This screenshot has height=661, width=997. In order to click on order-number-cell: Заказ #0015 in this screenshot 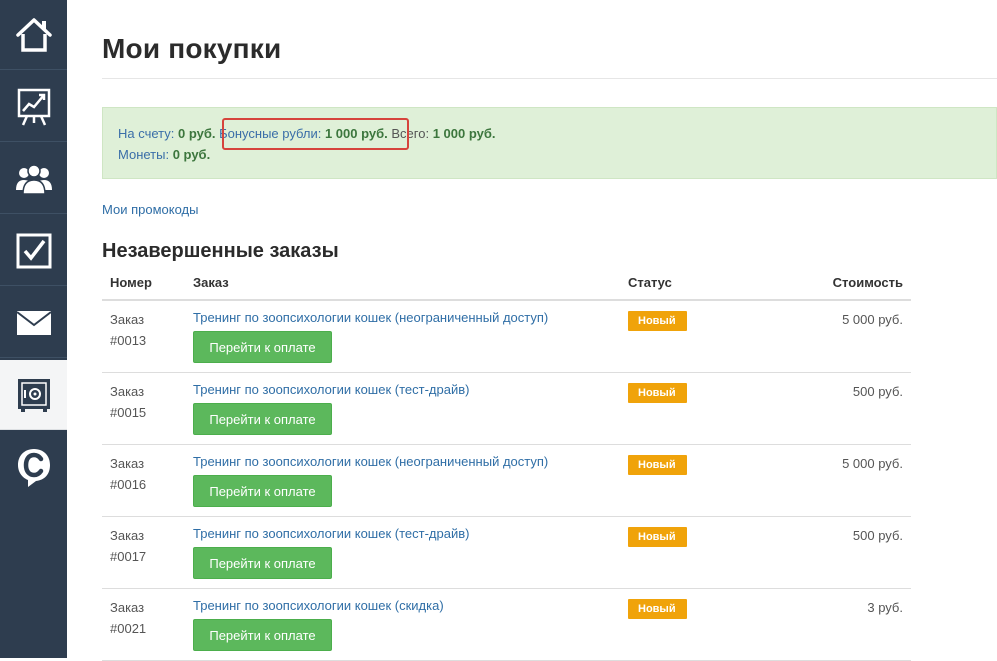, I will do `click(143, 408)`.